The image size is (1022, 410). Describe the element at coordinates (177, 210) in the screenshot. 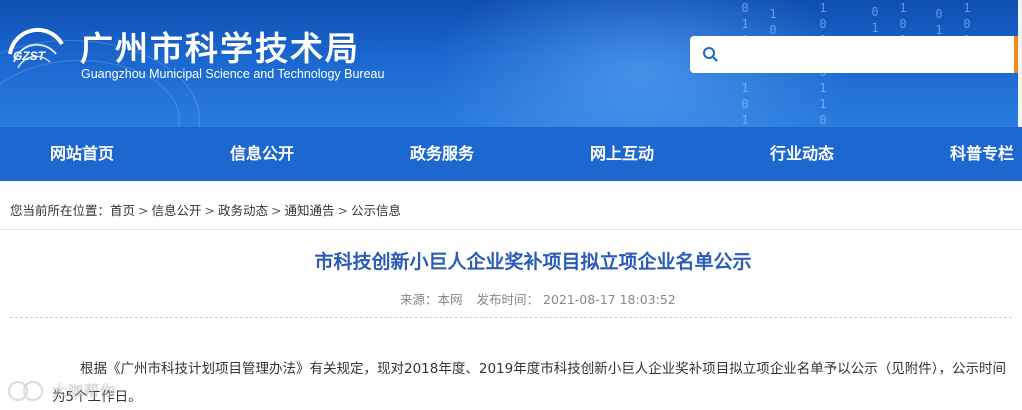

I see `breadcrumb-link: 信息公开` at that location.